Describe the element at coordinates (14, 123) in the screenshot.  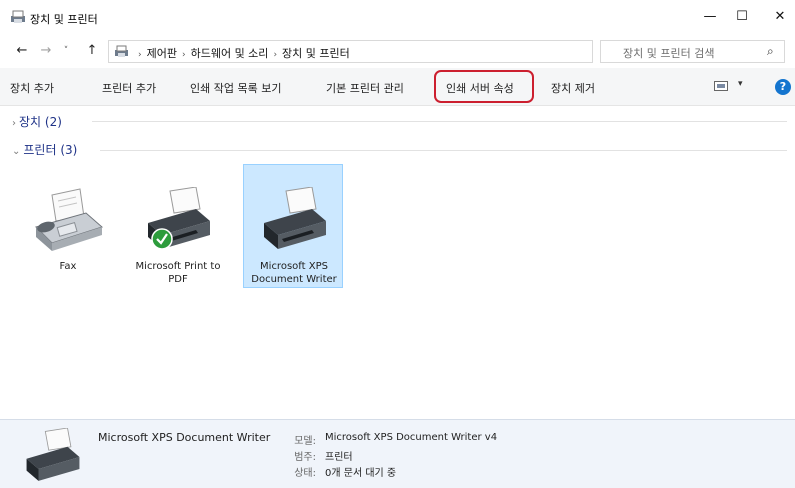
I see `chevron-right-icon: ›` at that location.